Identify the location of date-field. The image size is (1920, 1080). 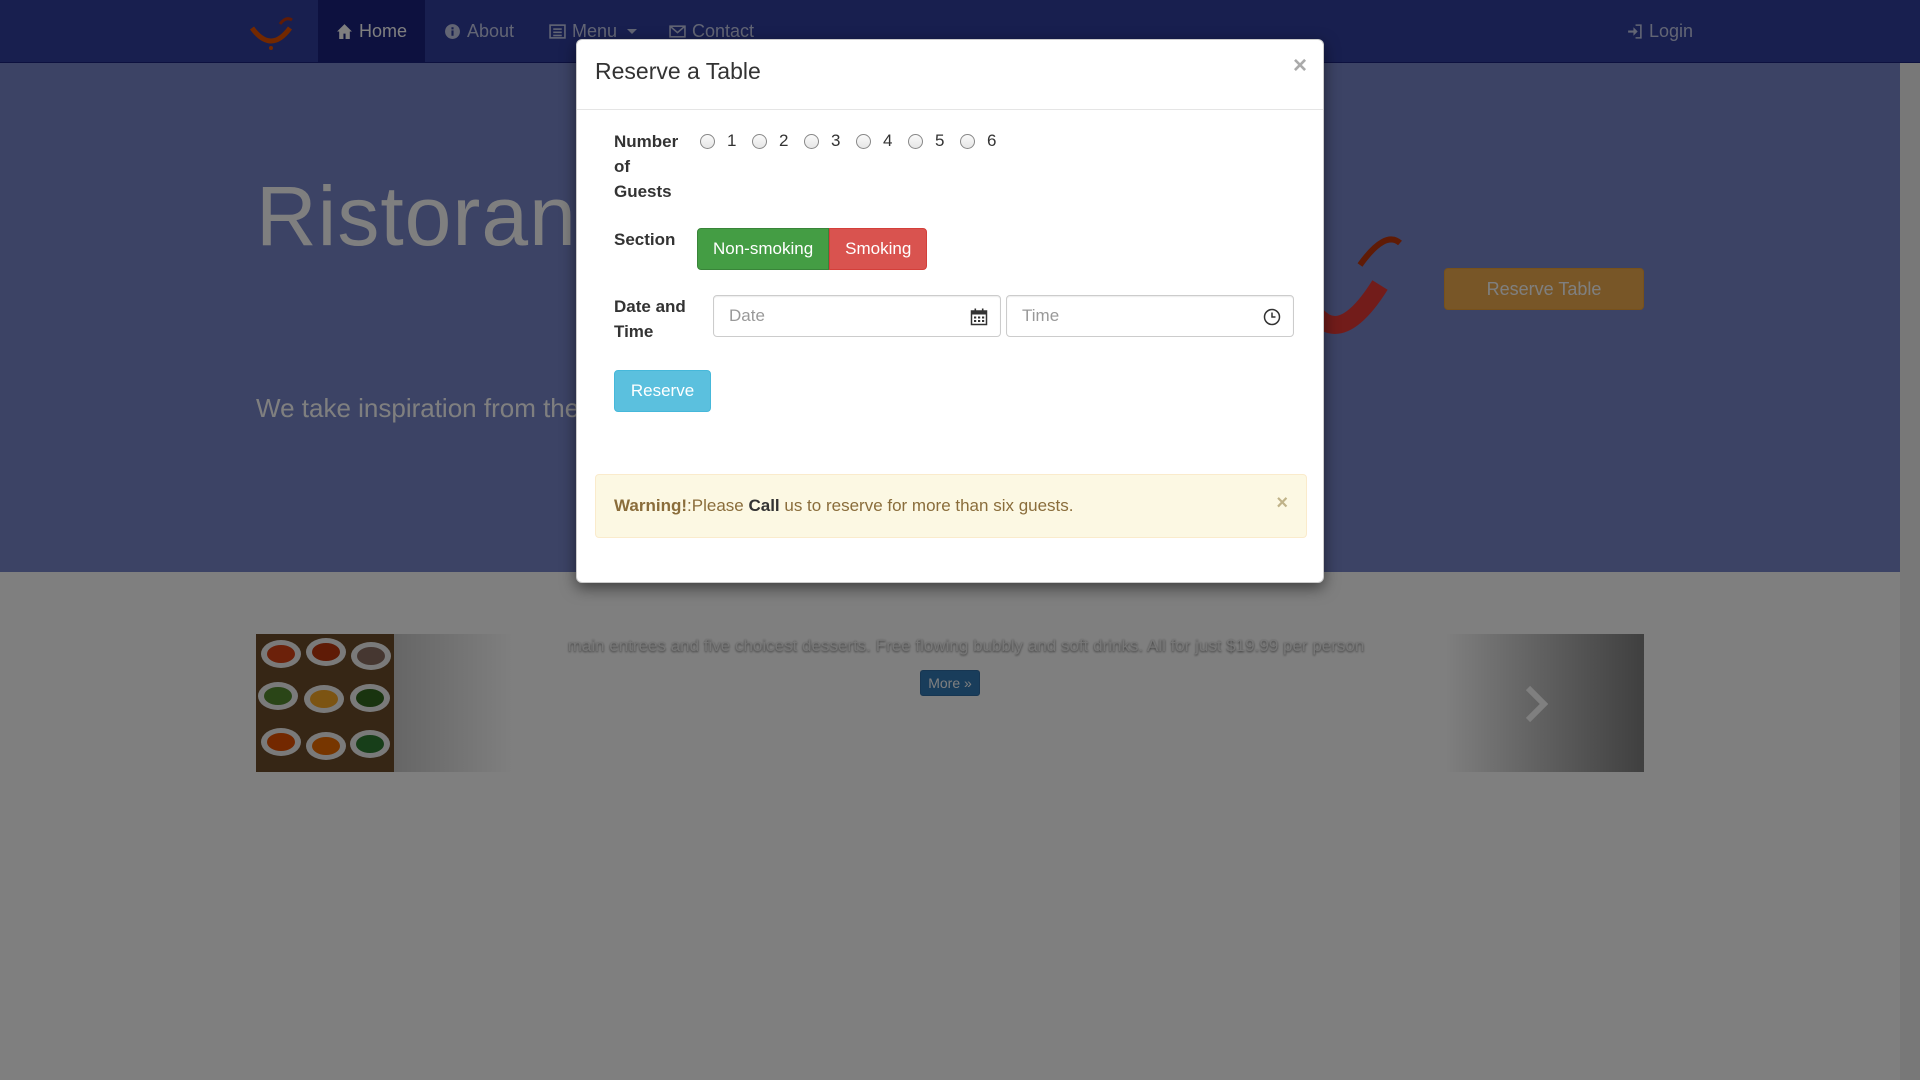
(857, 316).